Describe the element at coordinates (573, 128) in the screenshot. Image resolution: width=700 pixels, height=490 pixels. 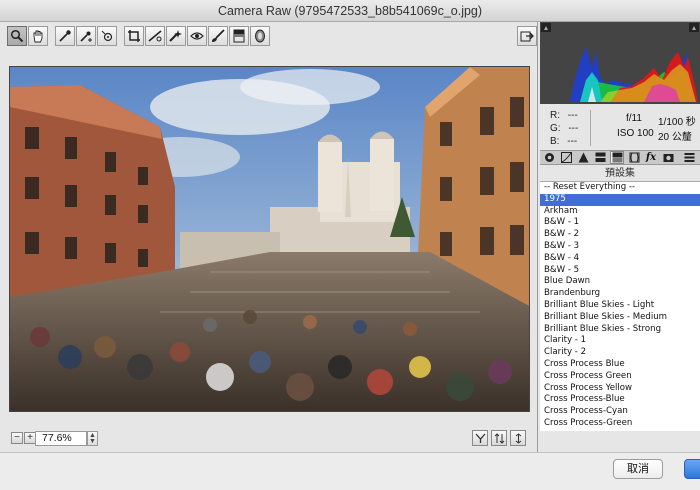
I see `g-value: ---` at that location.